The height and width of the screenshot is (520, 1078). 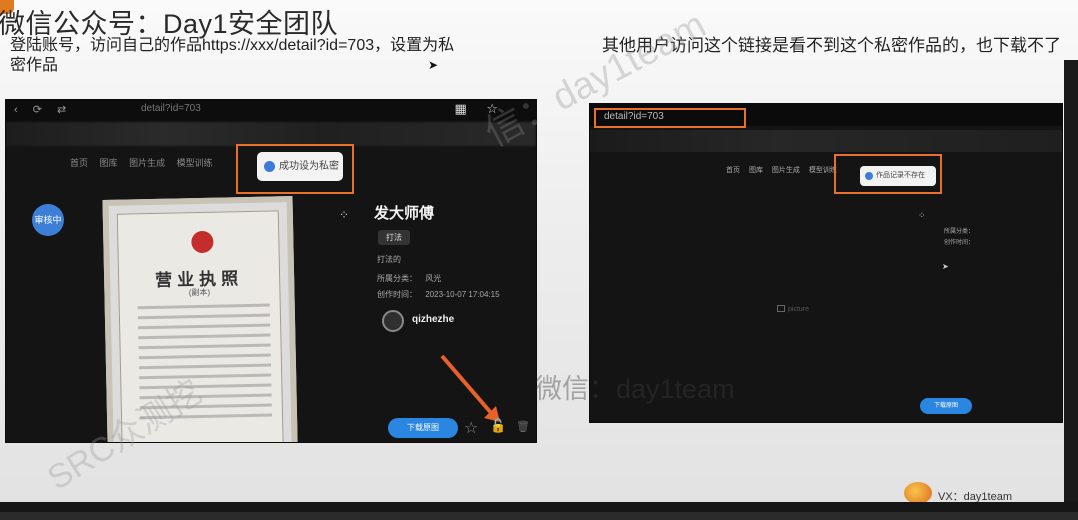 I want to click on trash-icon: 🗑, so click(x=523, y=426).